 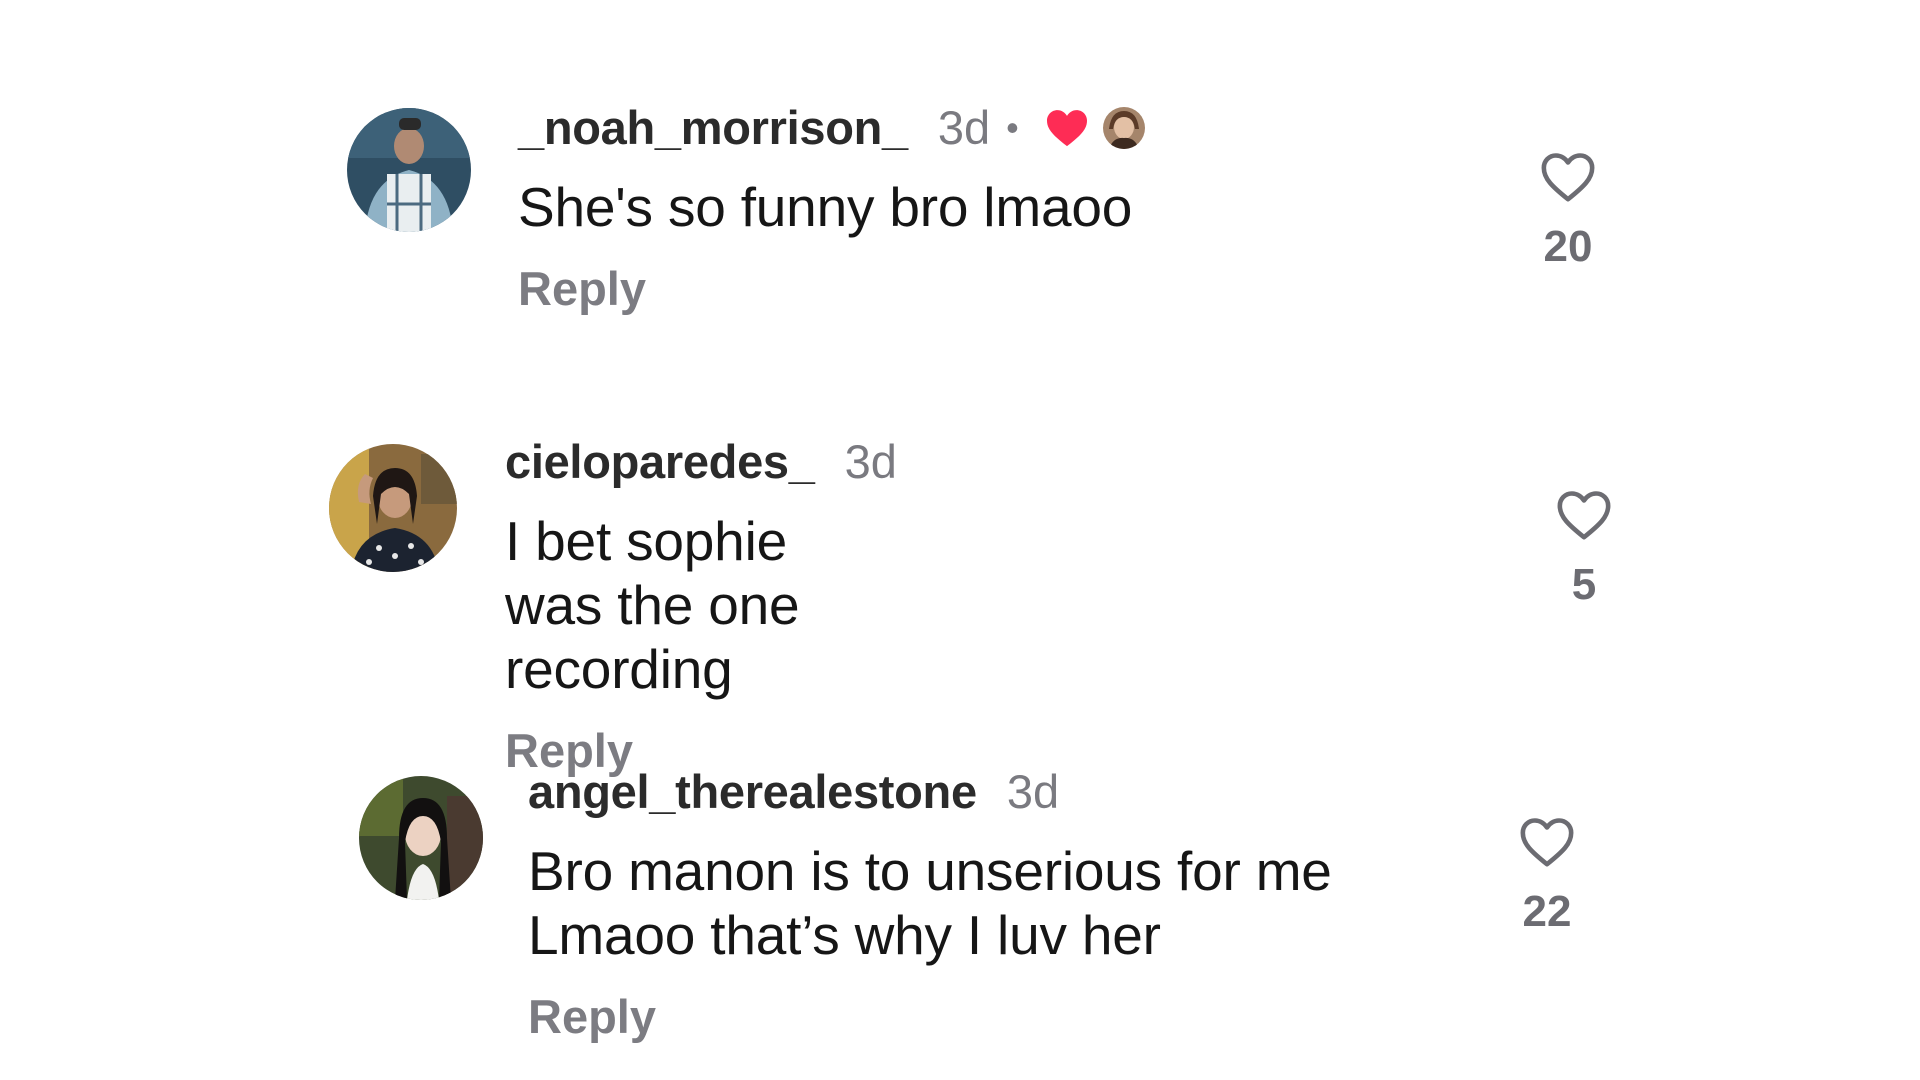 What do you see at coordinates (1584, 584) in the screenshot?
I see `like-count: 5` at bounding box center [1584, 584].